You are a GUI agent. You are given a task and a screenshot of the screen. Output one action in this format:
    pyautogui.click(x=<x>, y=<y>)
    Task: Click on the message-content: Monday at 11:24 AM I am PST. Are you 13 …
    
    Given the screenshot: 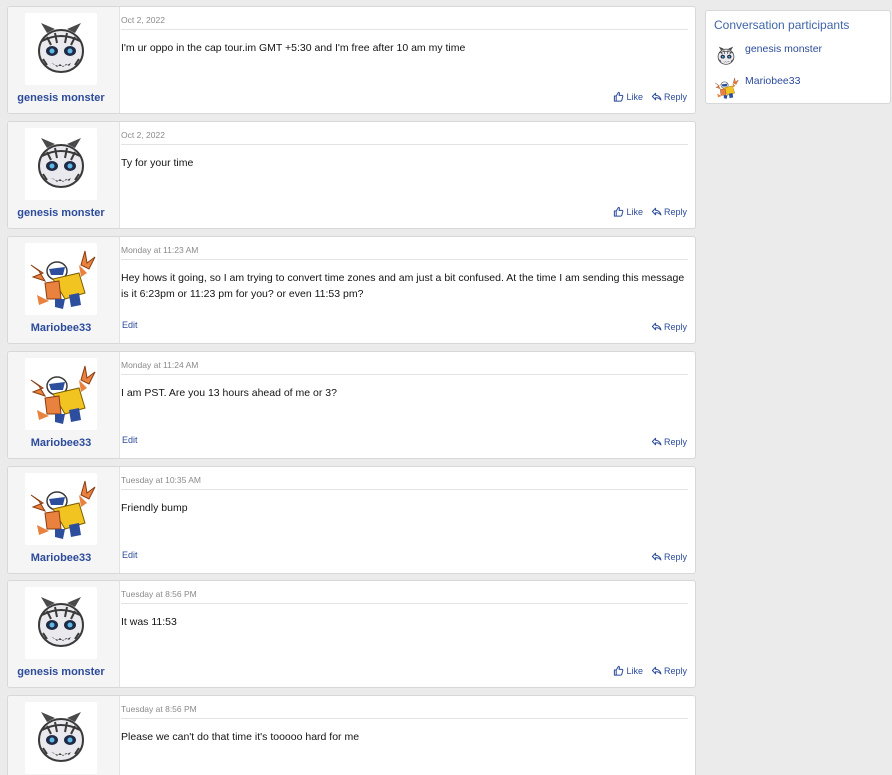 What is the action you would take?
    pyautogui.click(x=408, y=405)
    